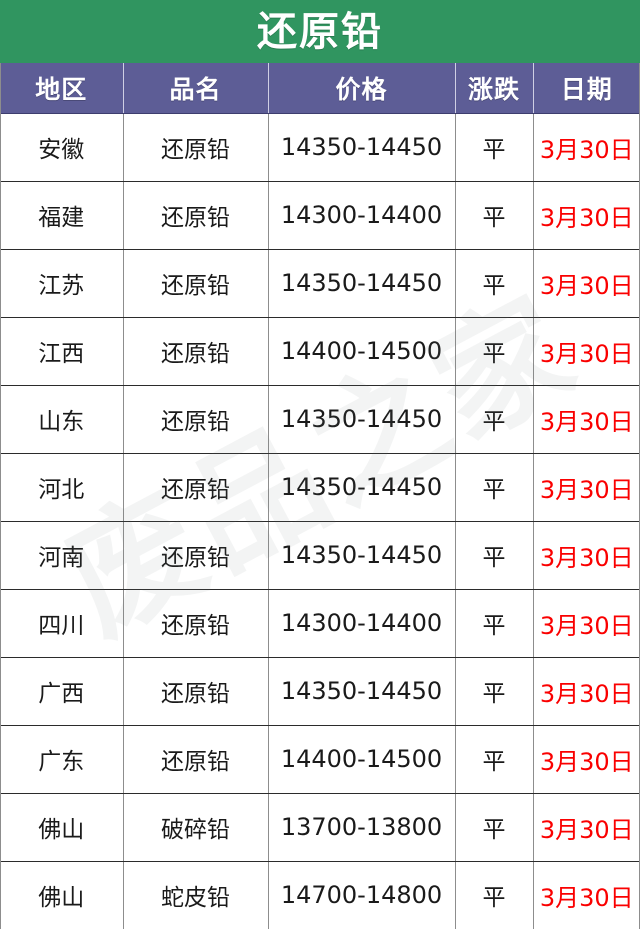 The width and height of the screenshot is (640, 929). What do you see at coordinates (586, 88) in the screenshot?
I see `column-header-date: 日期` at bounding box center [586, 88].